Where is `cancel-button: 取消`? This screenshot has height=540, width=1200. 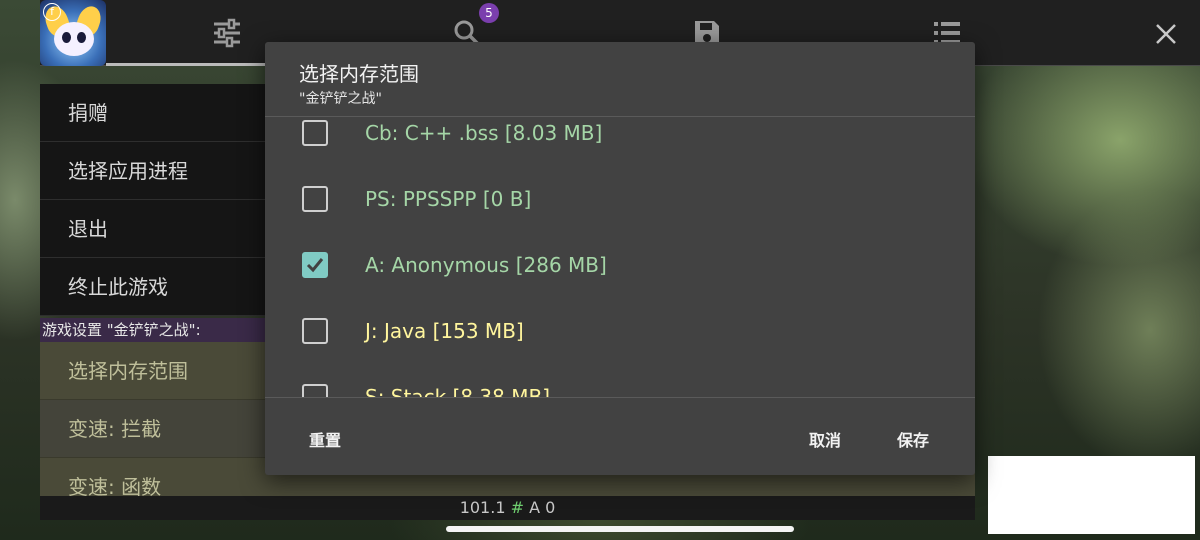 cancel-button: 取消 is located at coordinates (825, 439).